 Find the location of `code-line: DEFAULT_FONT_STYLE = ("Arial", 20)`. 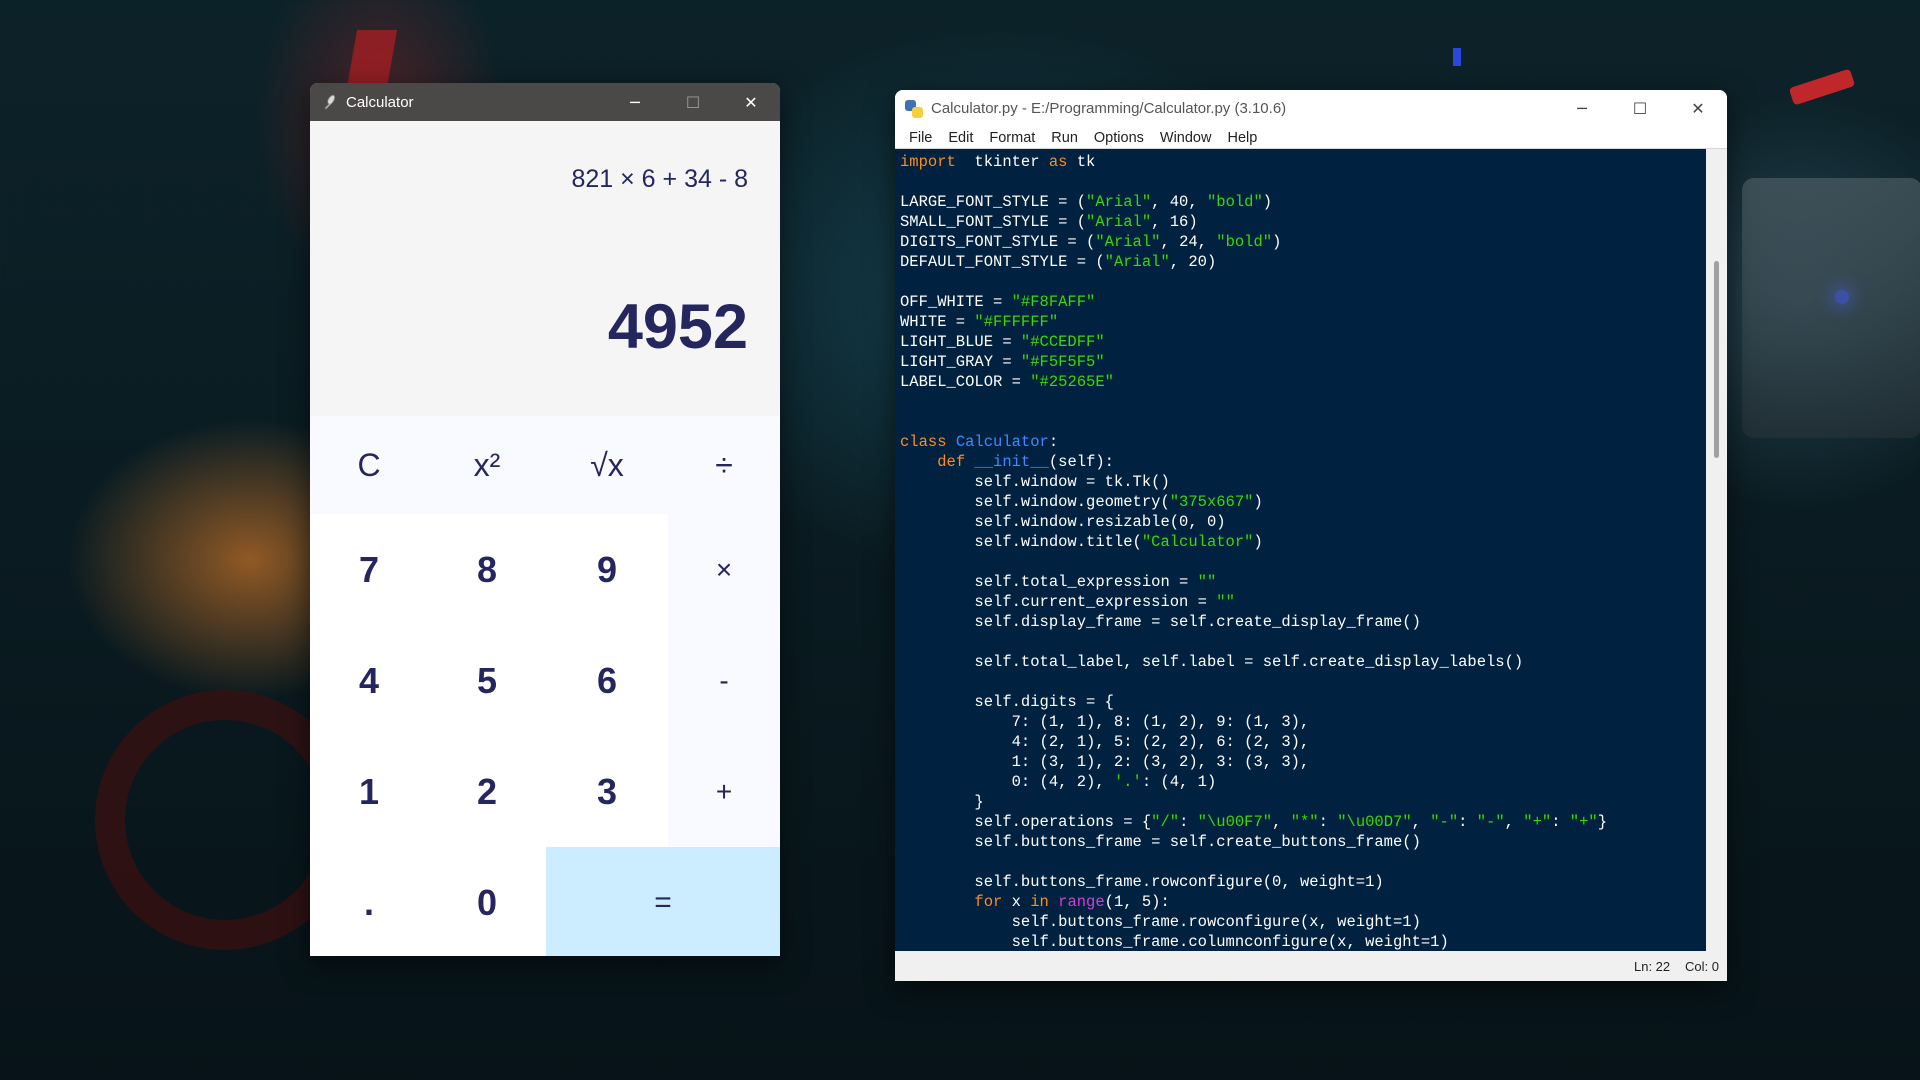

code-line: DEFAULT_FONT_STYLE = ("Arial", 20) is located at coordinates (1303, 262).